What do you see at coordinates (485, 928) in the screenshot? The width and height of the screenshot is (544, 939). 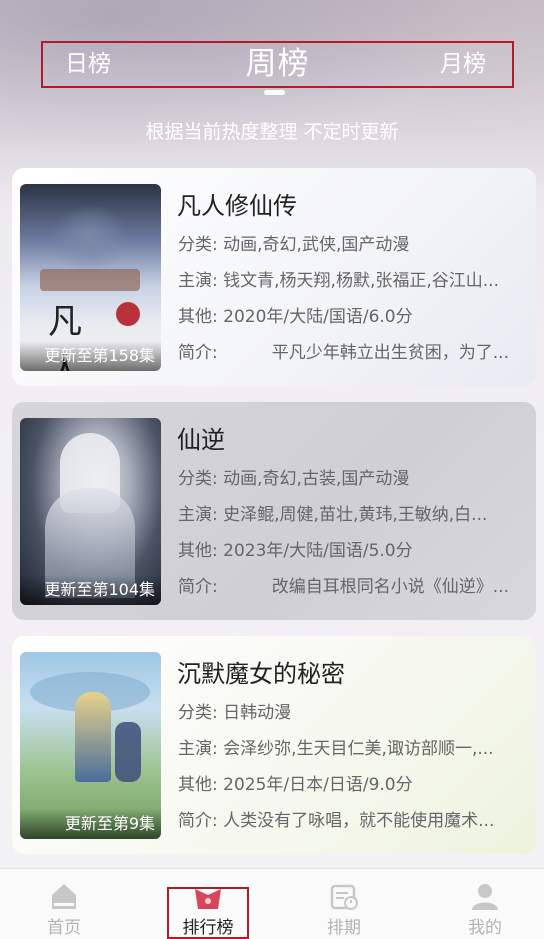 I see `nav-profile-label: 我的` at bounding box center [485, 928].